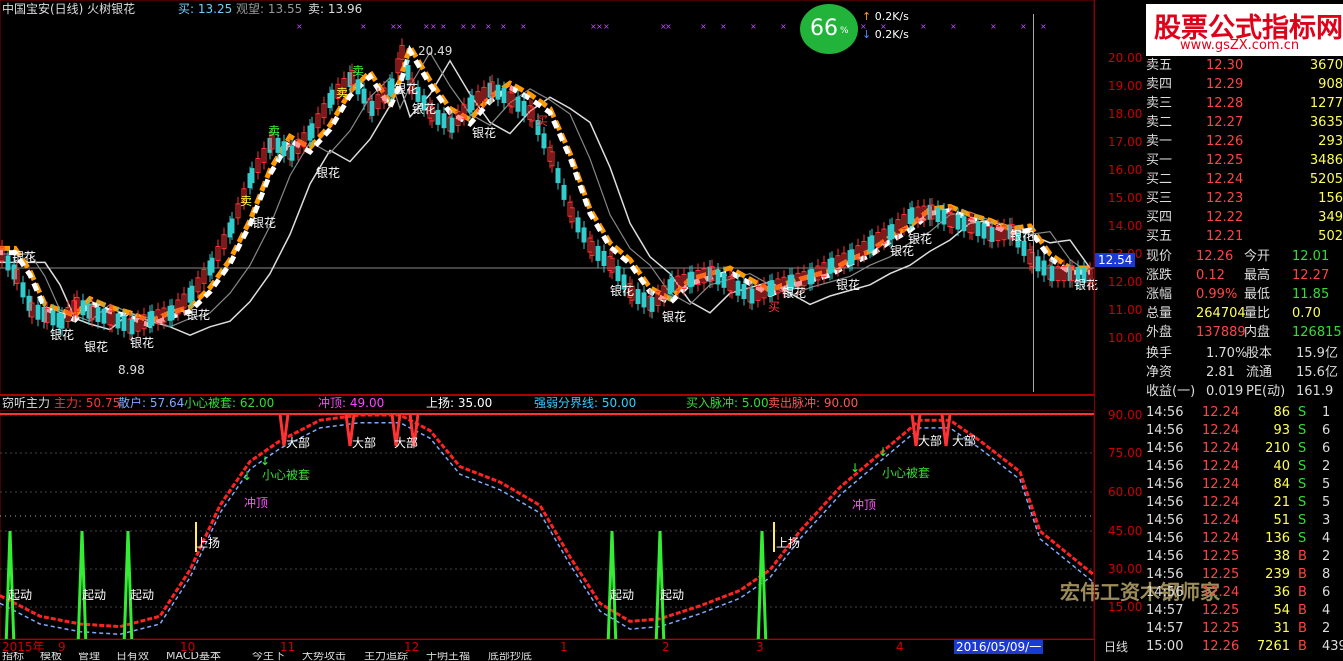 This screenshot has height=661, width=1343. Describe the element at coordinates (1125, 569) in the screenshot. I see `indicator-tick-label: 30.00` at that location.